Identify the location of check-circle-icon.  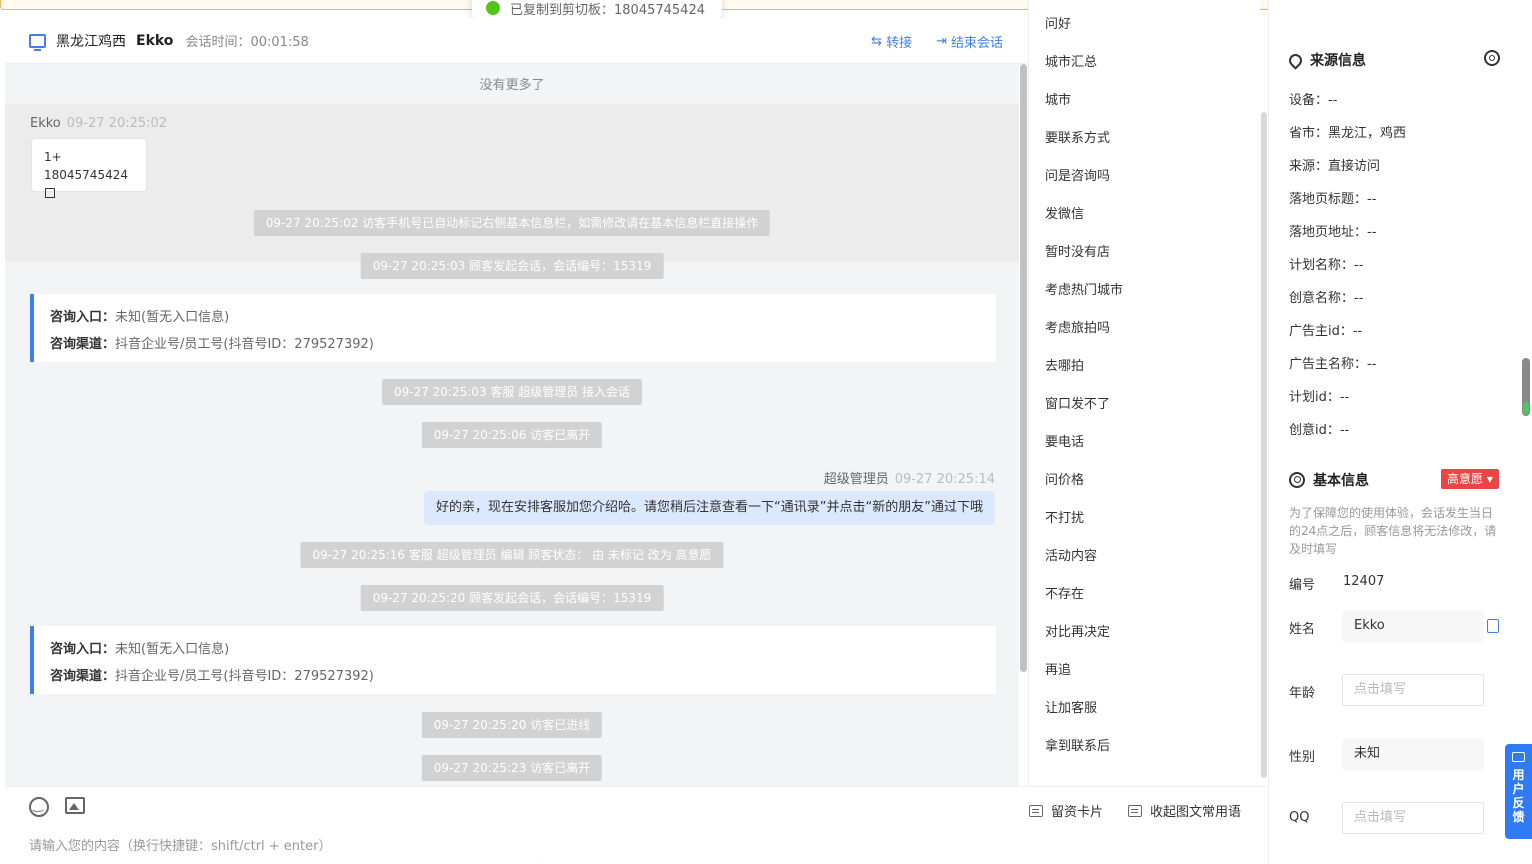
(493, 8).